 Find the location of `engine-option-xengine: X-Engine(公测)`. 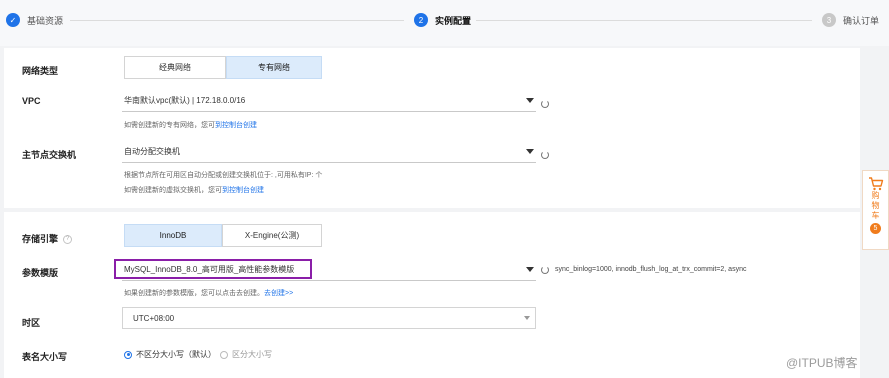

engine-option-xengine: X-Engine(公测) is located at coordinates (272, 235).